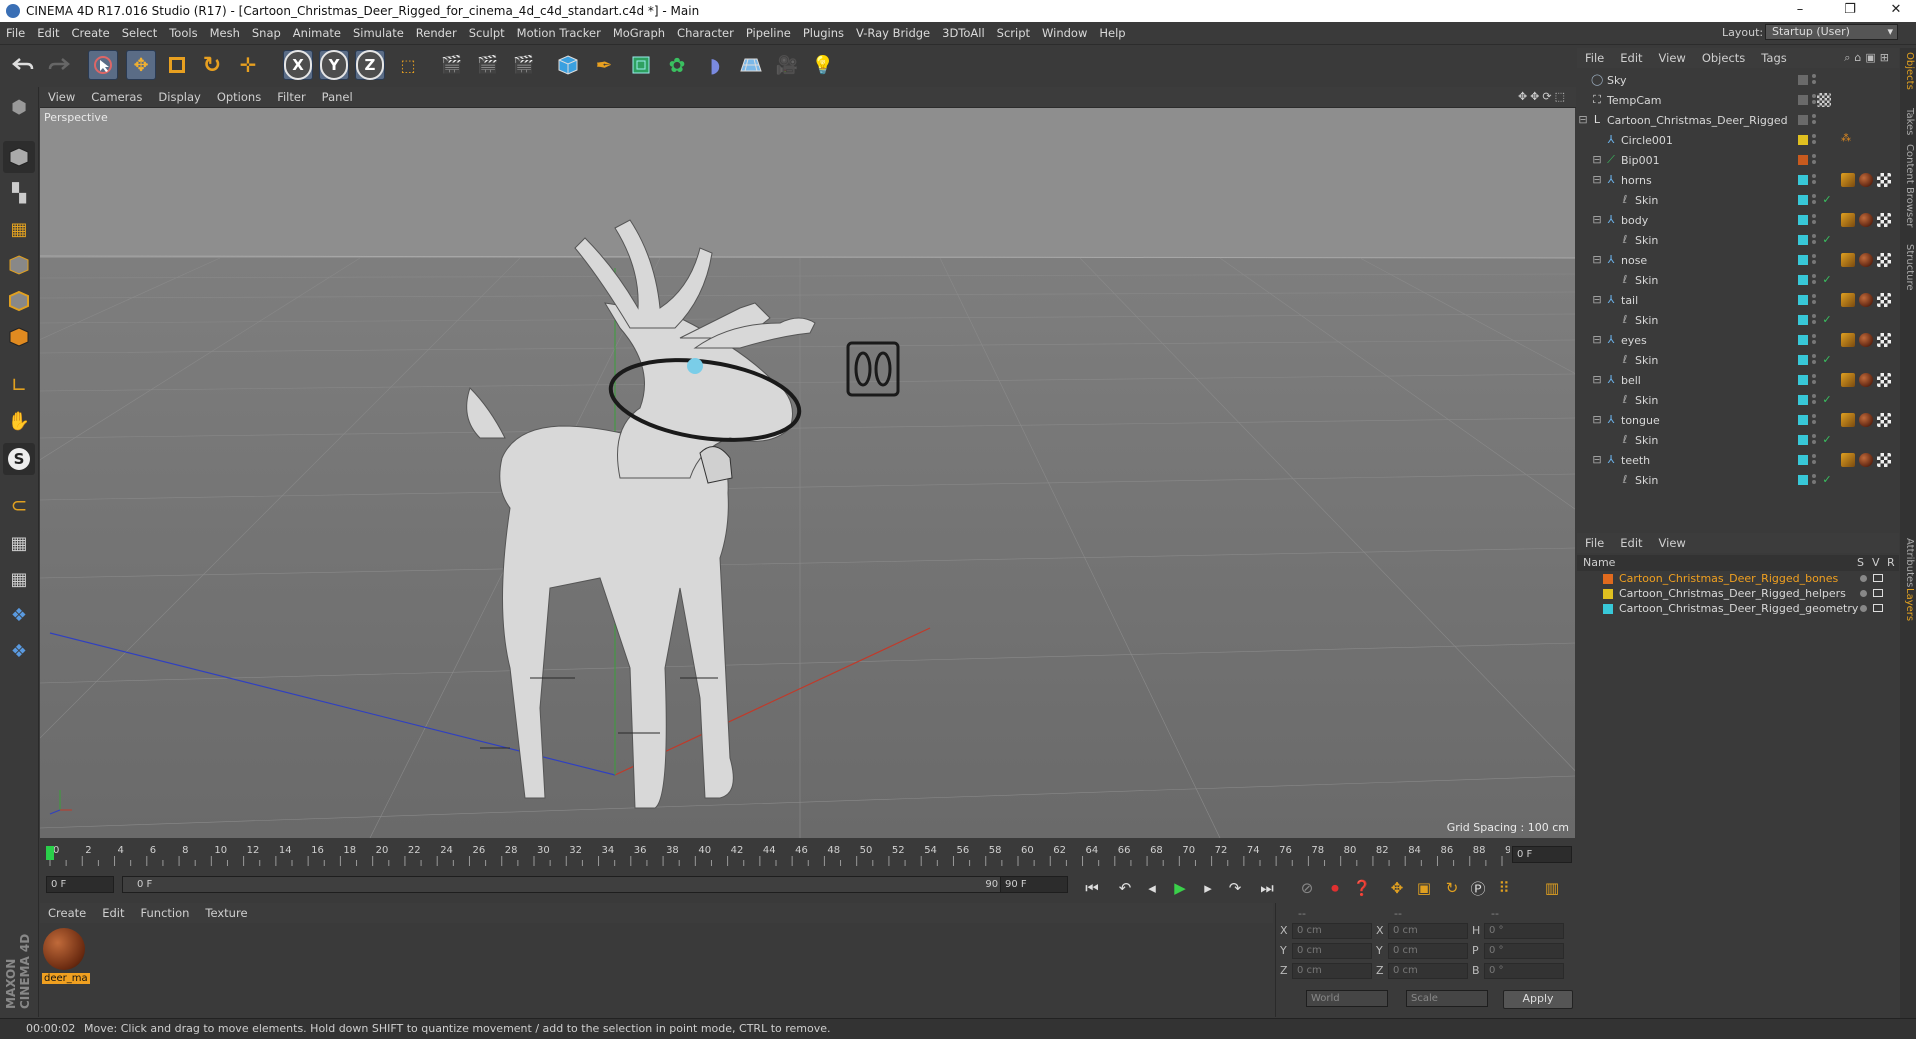 This screenshot has height=1039, width=1916. Describe the element at coordinates (1478, 888) in the screenshot. I see `key-parameter-button: Ⓟ` at that location.